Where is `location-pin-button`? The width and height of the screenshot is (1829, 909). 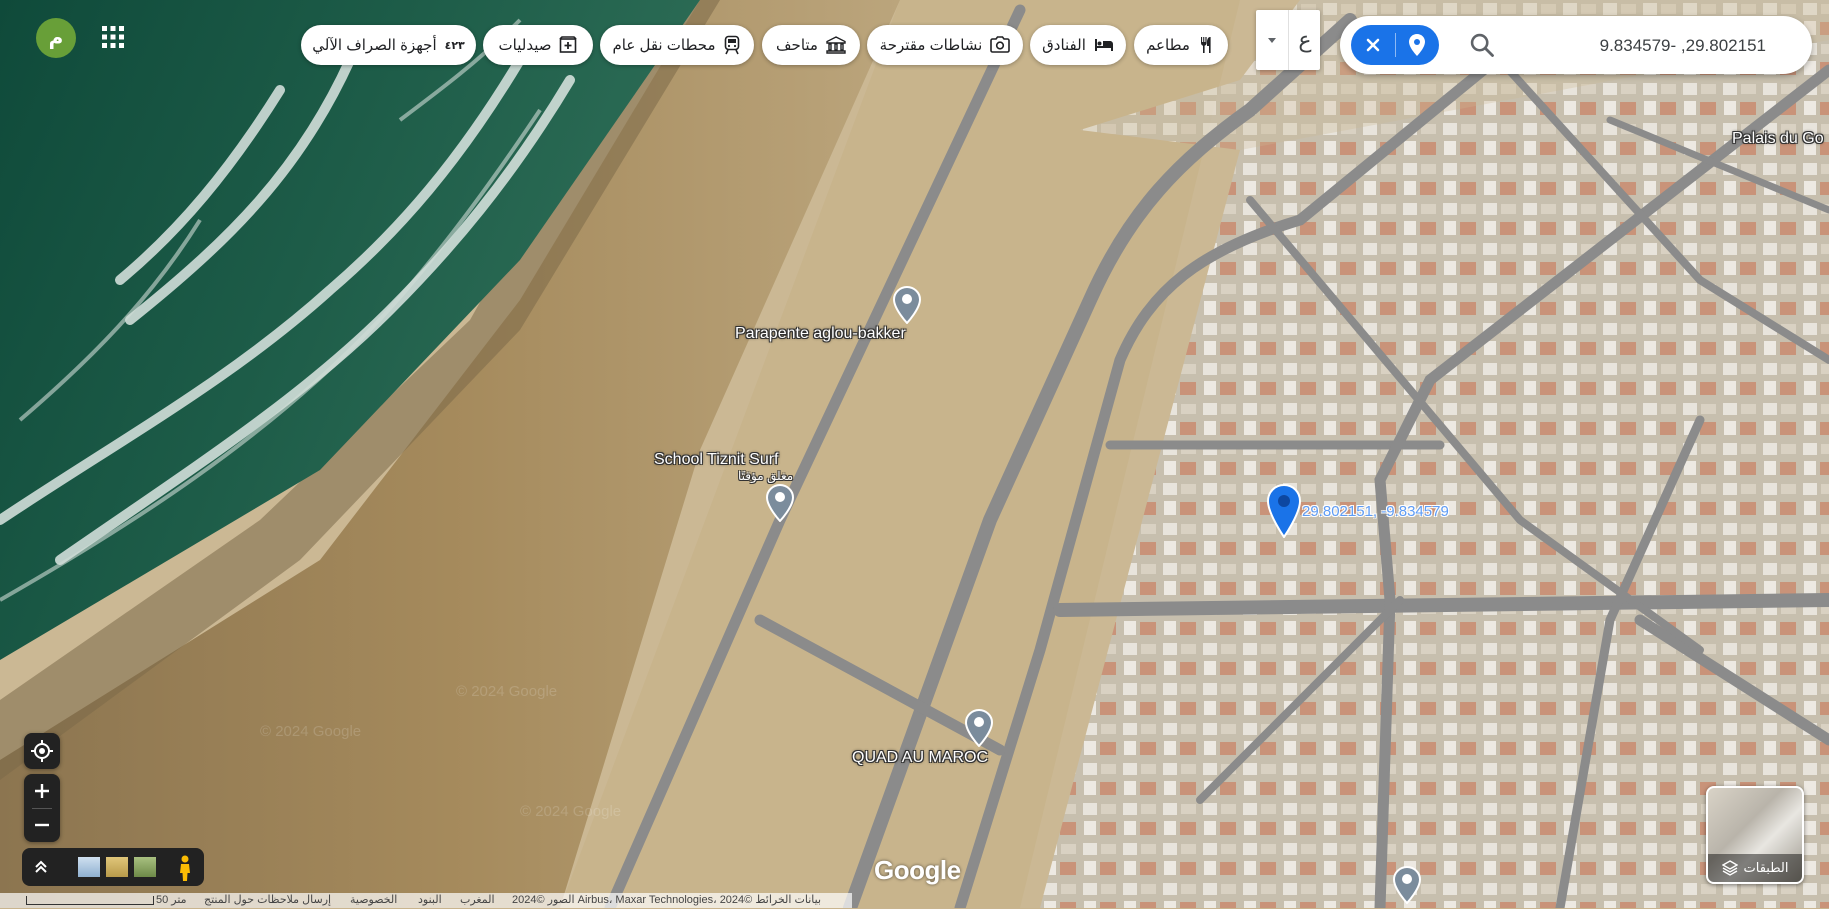
location-pin-button is located at coordinates (1417, 45).